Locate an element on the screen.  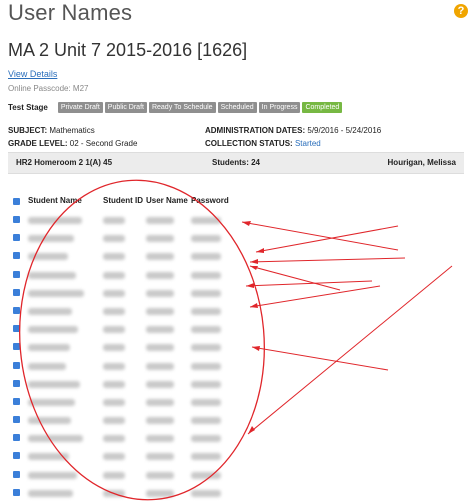
subject-value: Mathematics is located at coordinates (72, 130).